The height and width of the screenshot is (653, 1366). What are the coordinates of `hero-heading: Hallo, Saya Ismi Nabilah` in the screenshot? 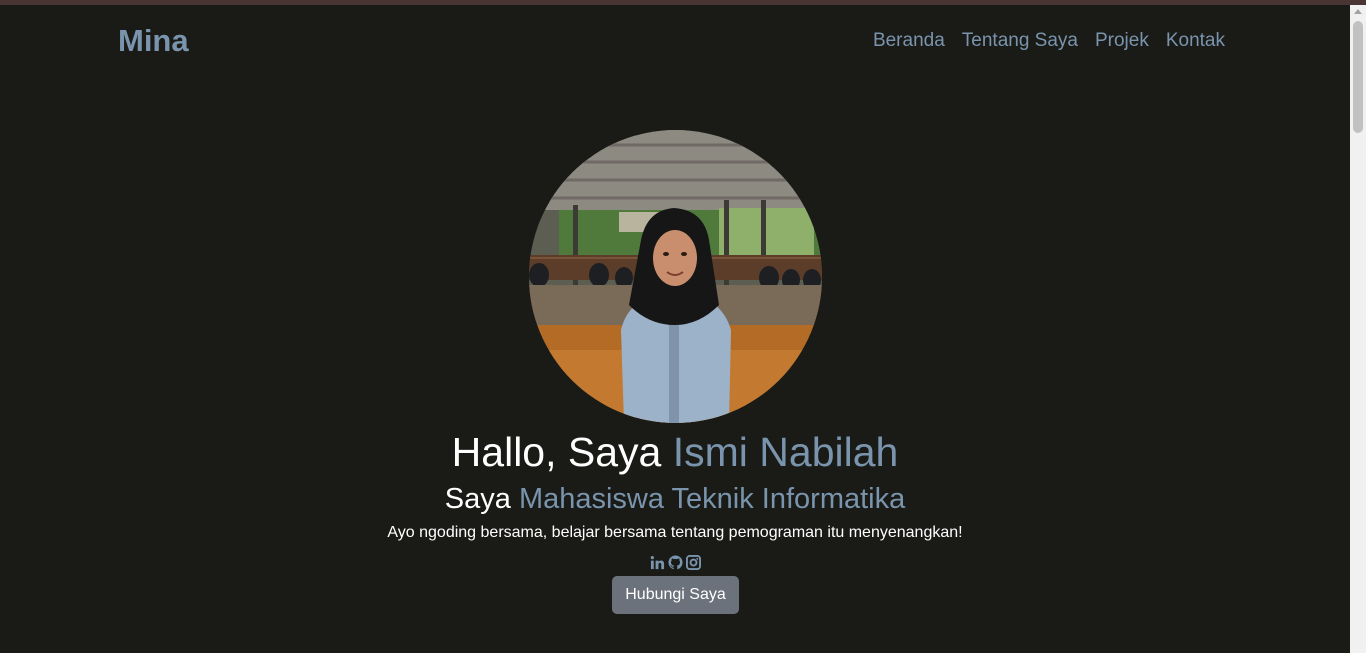 It's located at (675, 452).